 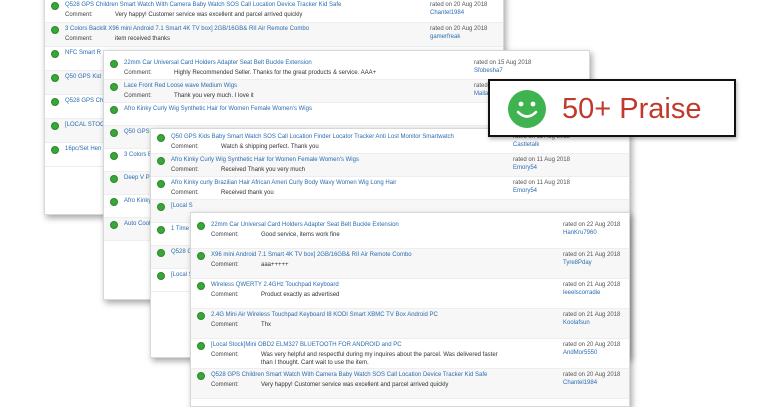 I want to click on product-link: Wireless QWERTY 2.4GHz Touchpad Keyboard, so click(x=381, y=285).